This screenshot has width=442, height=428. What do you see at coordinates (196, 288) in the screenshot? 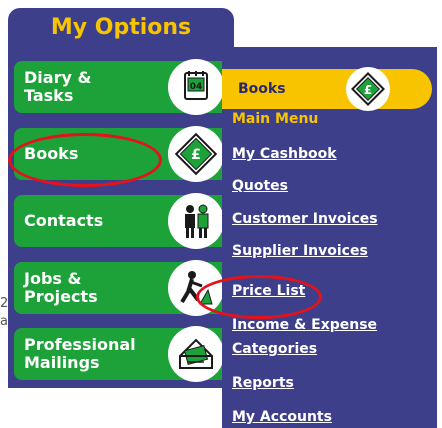
I see `worker-icon` at bounding box center [196, 288].